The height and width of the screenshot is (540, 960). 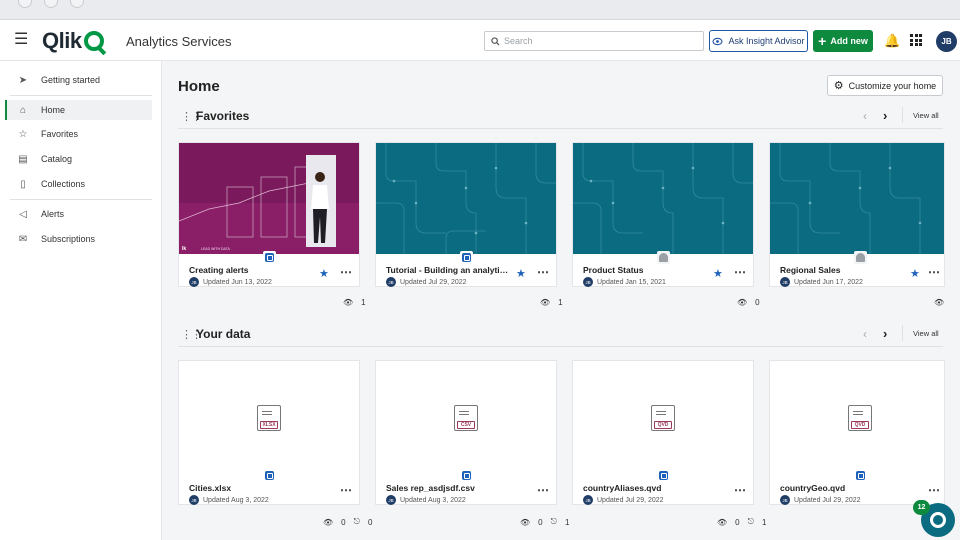 What do you see at coordinates (73, 41) in the screenshot?
I see `qlik-logo: Qlik` at bounding box center [73, 41].